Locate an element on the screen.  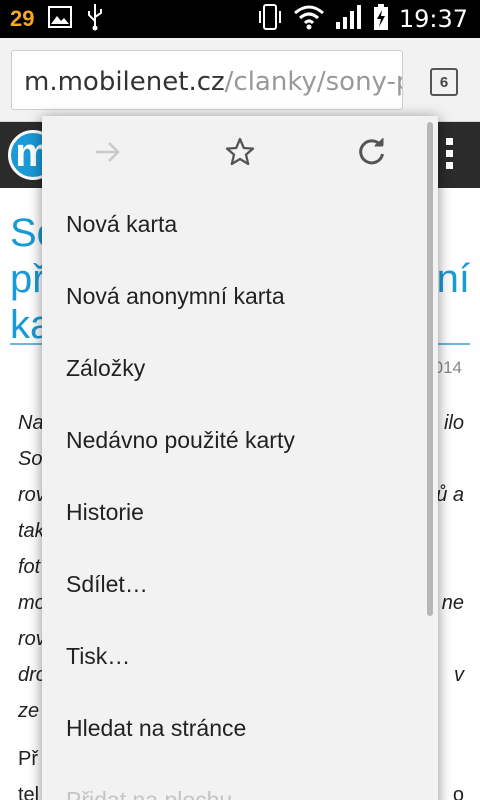
menu-item-new-incognito-tab: Nová anonymní karta is located at coordinates (240, 296).